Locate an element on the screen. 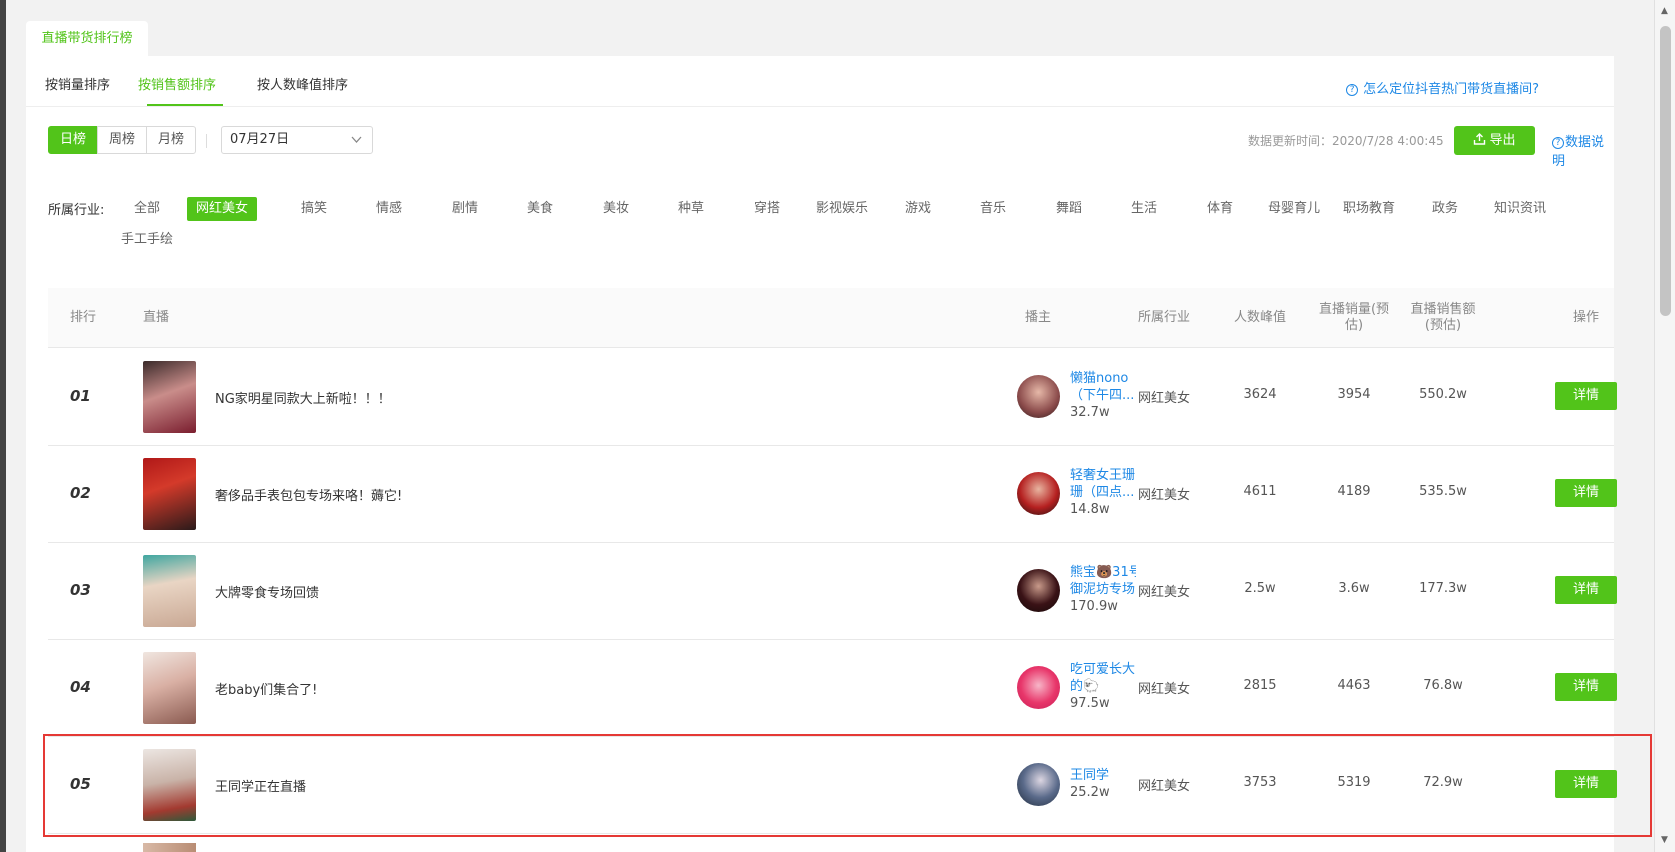  th-rank: 排行 is located at coordinates (82, 317).